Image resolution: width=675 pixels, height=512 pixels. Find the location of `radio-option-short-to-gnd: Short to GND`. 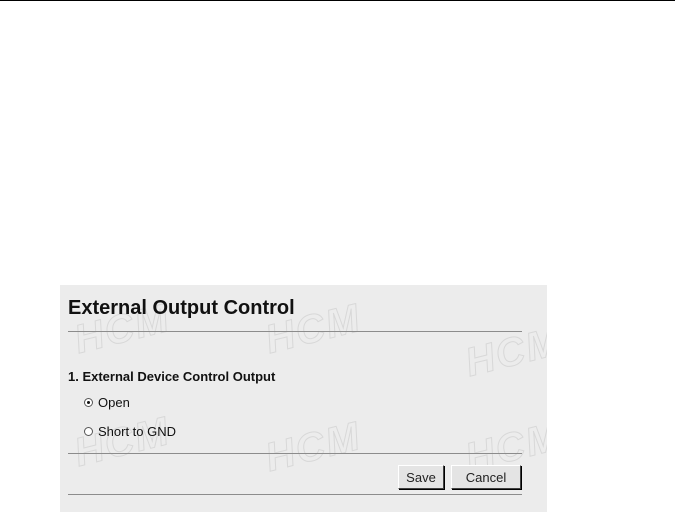

radio-option-short-to-gnd: Short to GND is located at coordinates (130, 431).